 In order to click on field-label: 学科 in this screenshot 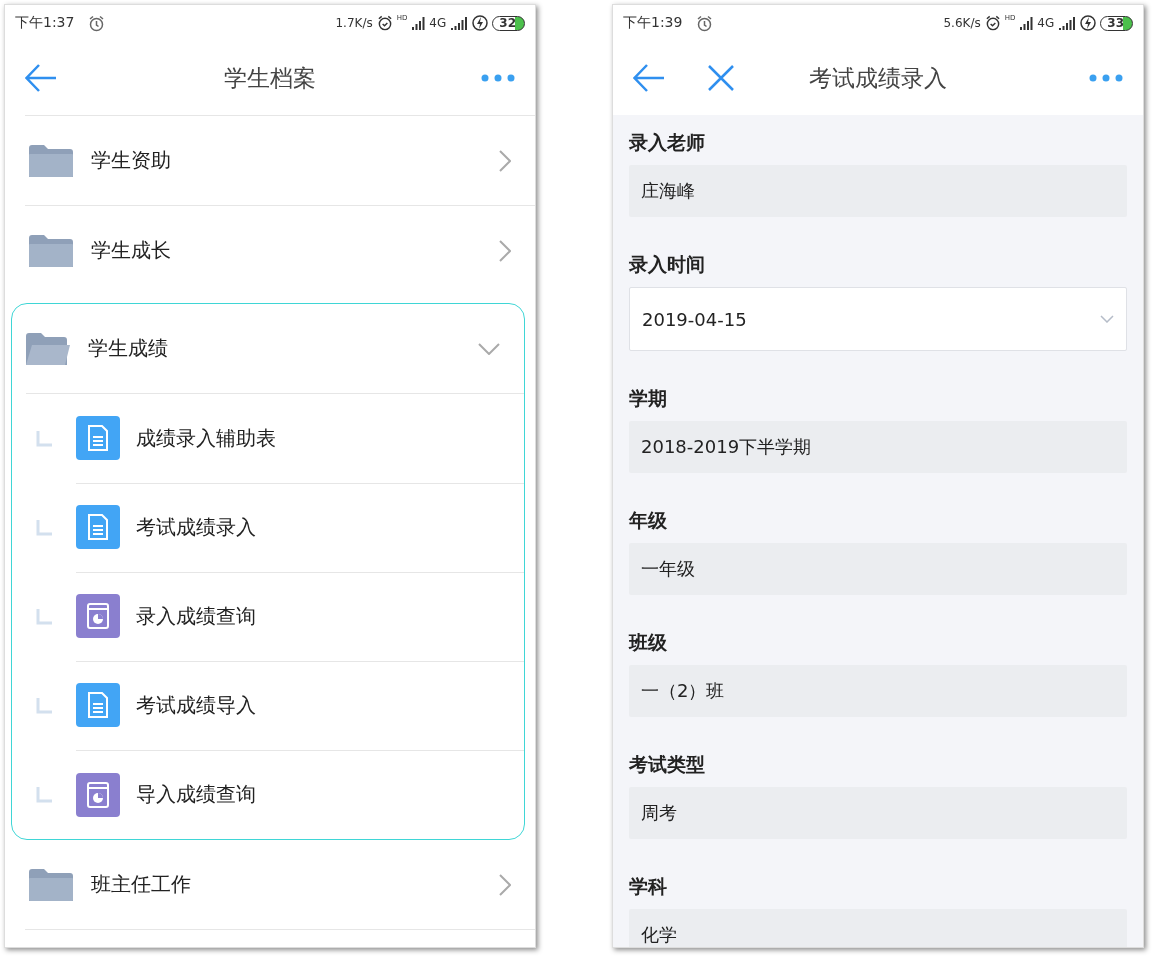, I will do `click(648, 886)`.